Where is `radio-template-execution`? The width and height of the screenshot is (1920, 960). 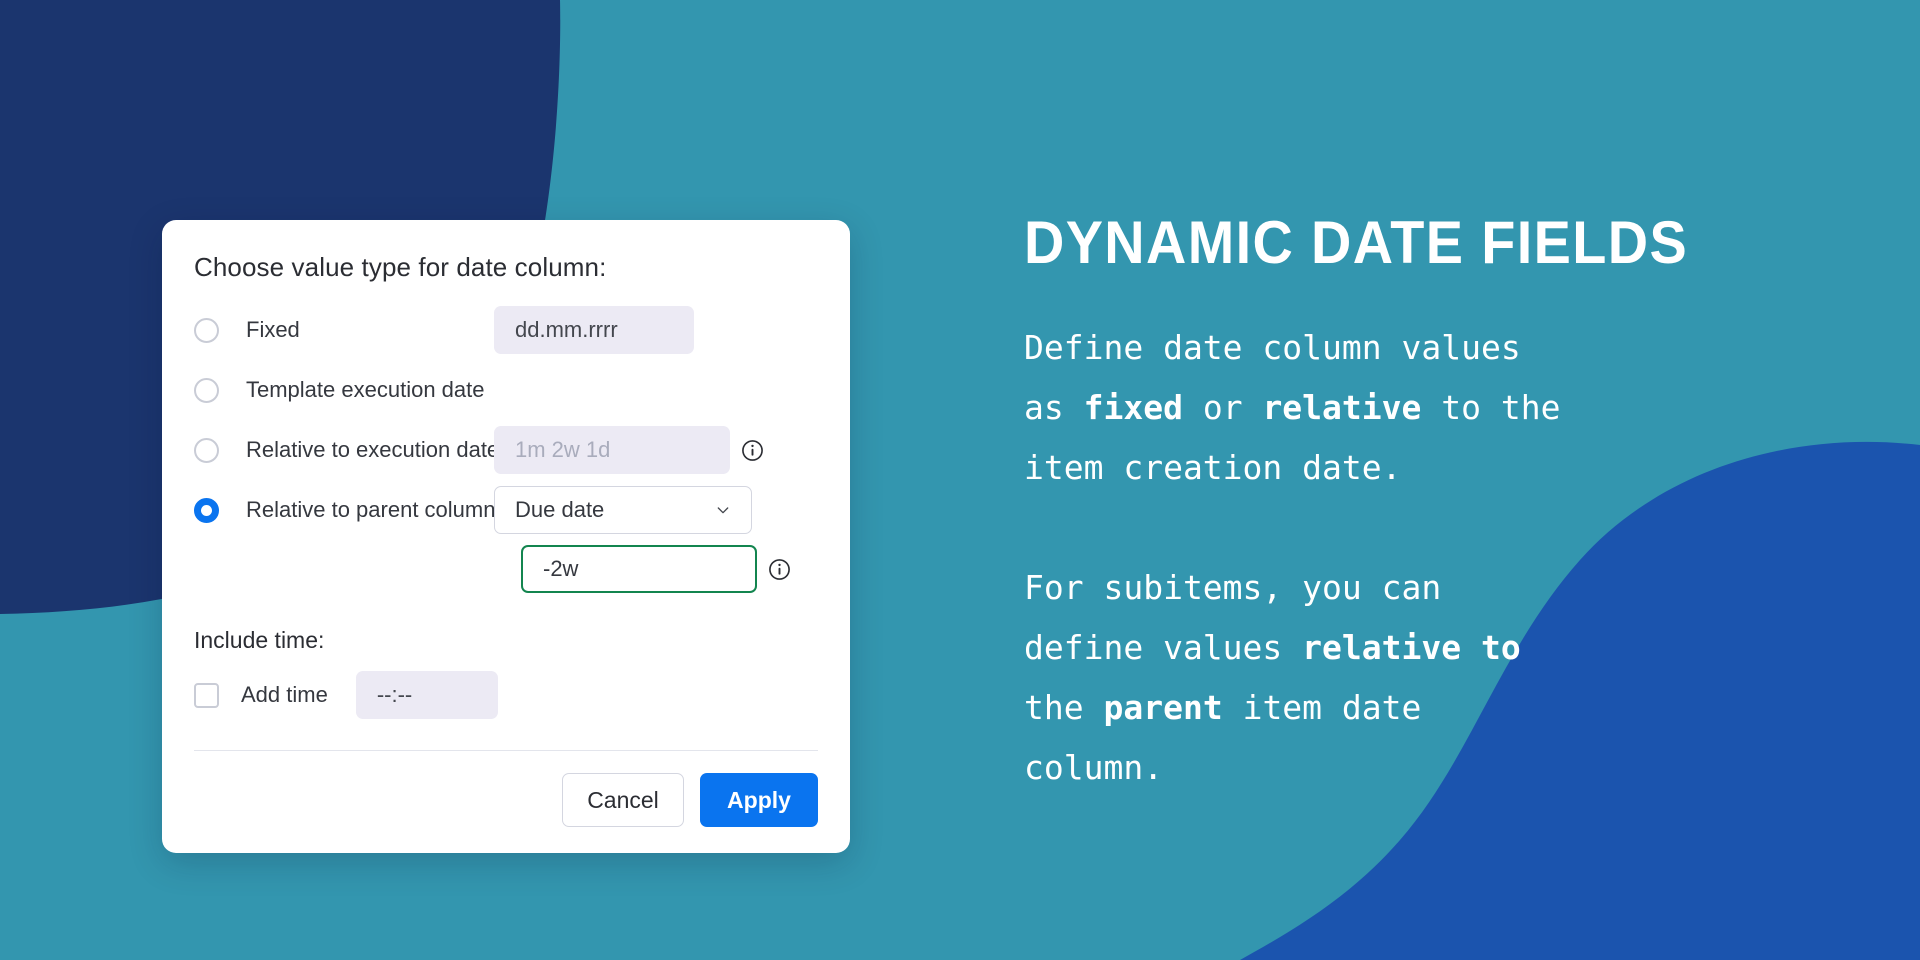 radio-template-execution is located at coordinates (206, 390).